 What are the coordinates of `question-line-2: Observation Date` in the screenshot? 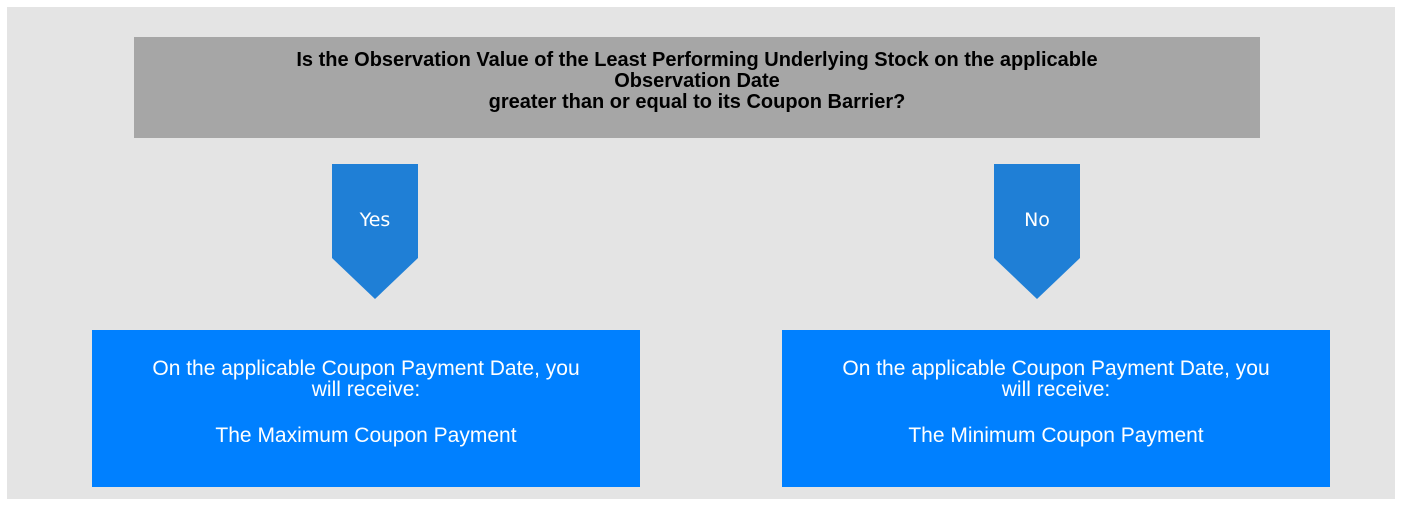 It's located at (697, 81).